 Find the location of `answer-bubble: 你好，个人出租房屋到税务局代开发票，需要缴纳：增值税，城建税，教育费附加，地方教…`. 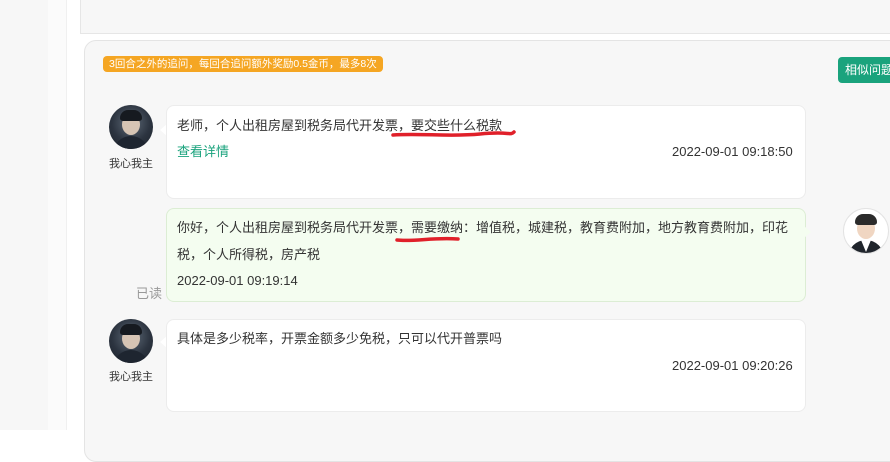

answer-bubble: 你好，个人出租房屋到税务局代开发票，需要缴纳：增值税，城建税，教育费附加，地方教… is located at coordinates (486, 255).